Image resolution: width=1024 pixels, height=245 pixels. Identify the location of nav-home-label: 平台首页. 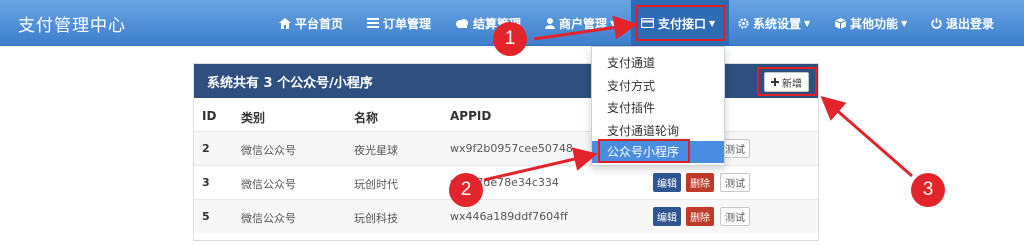
(319, 23).